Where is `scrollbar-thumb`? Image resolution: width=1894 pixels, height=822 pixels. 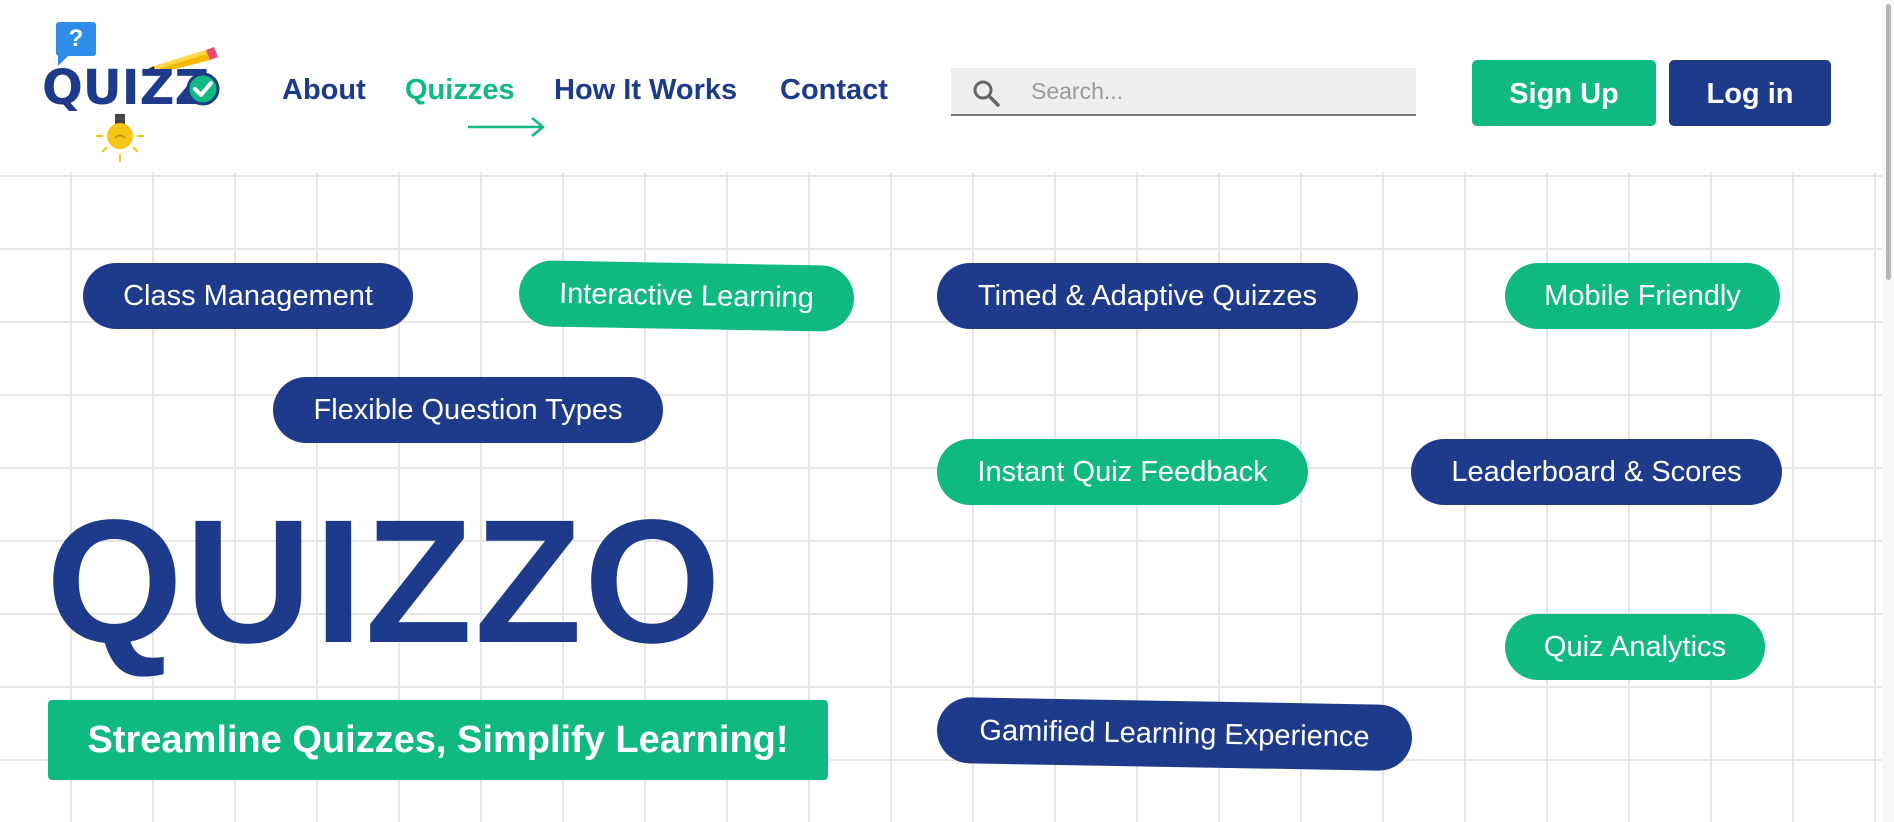
scrollbar-thumb is located at coordinates (1888, 142).